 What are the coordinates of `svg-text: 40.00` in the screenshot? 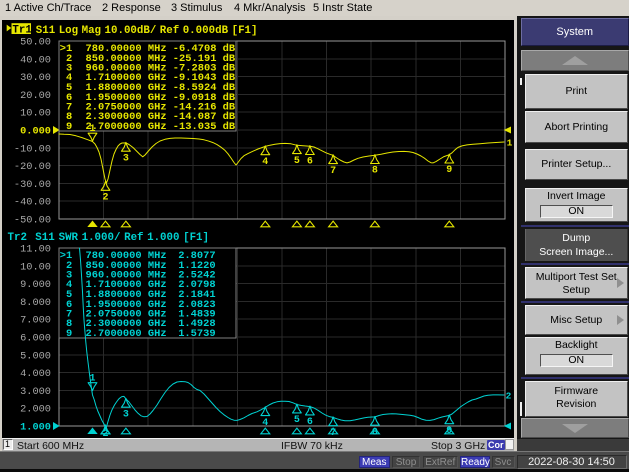 It's located at (35, 60).